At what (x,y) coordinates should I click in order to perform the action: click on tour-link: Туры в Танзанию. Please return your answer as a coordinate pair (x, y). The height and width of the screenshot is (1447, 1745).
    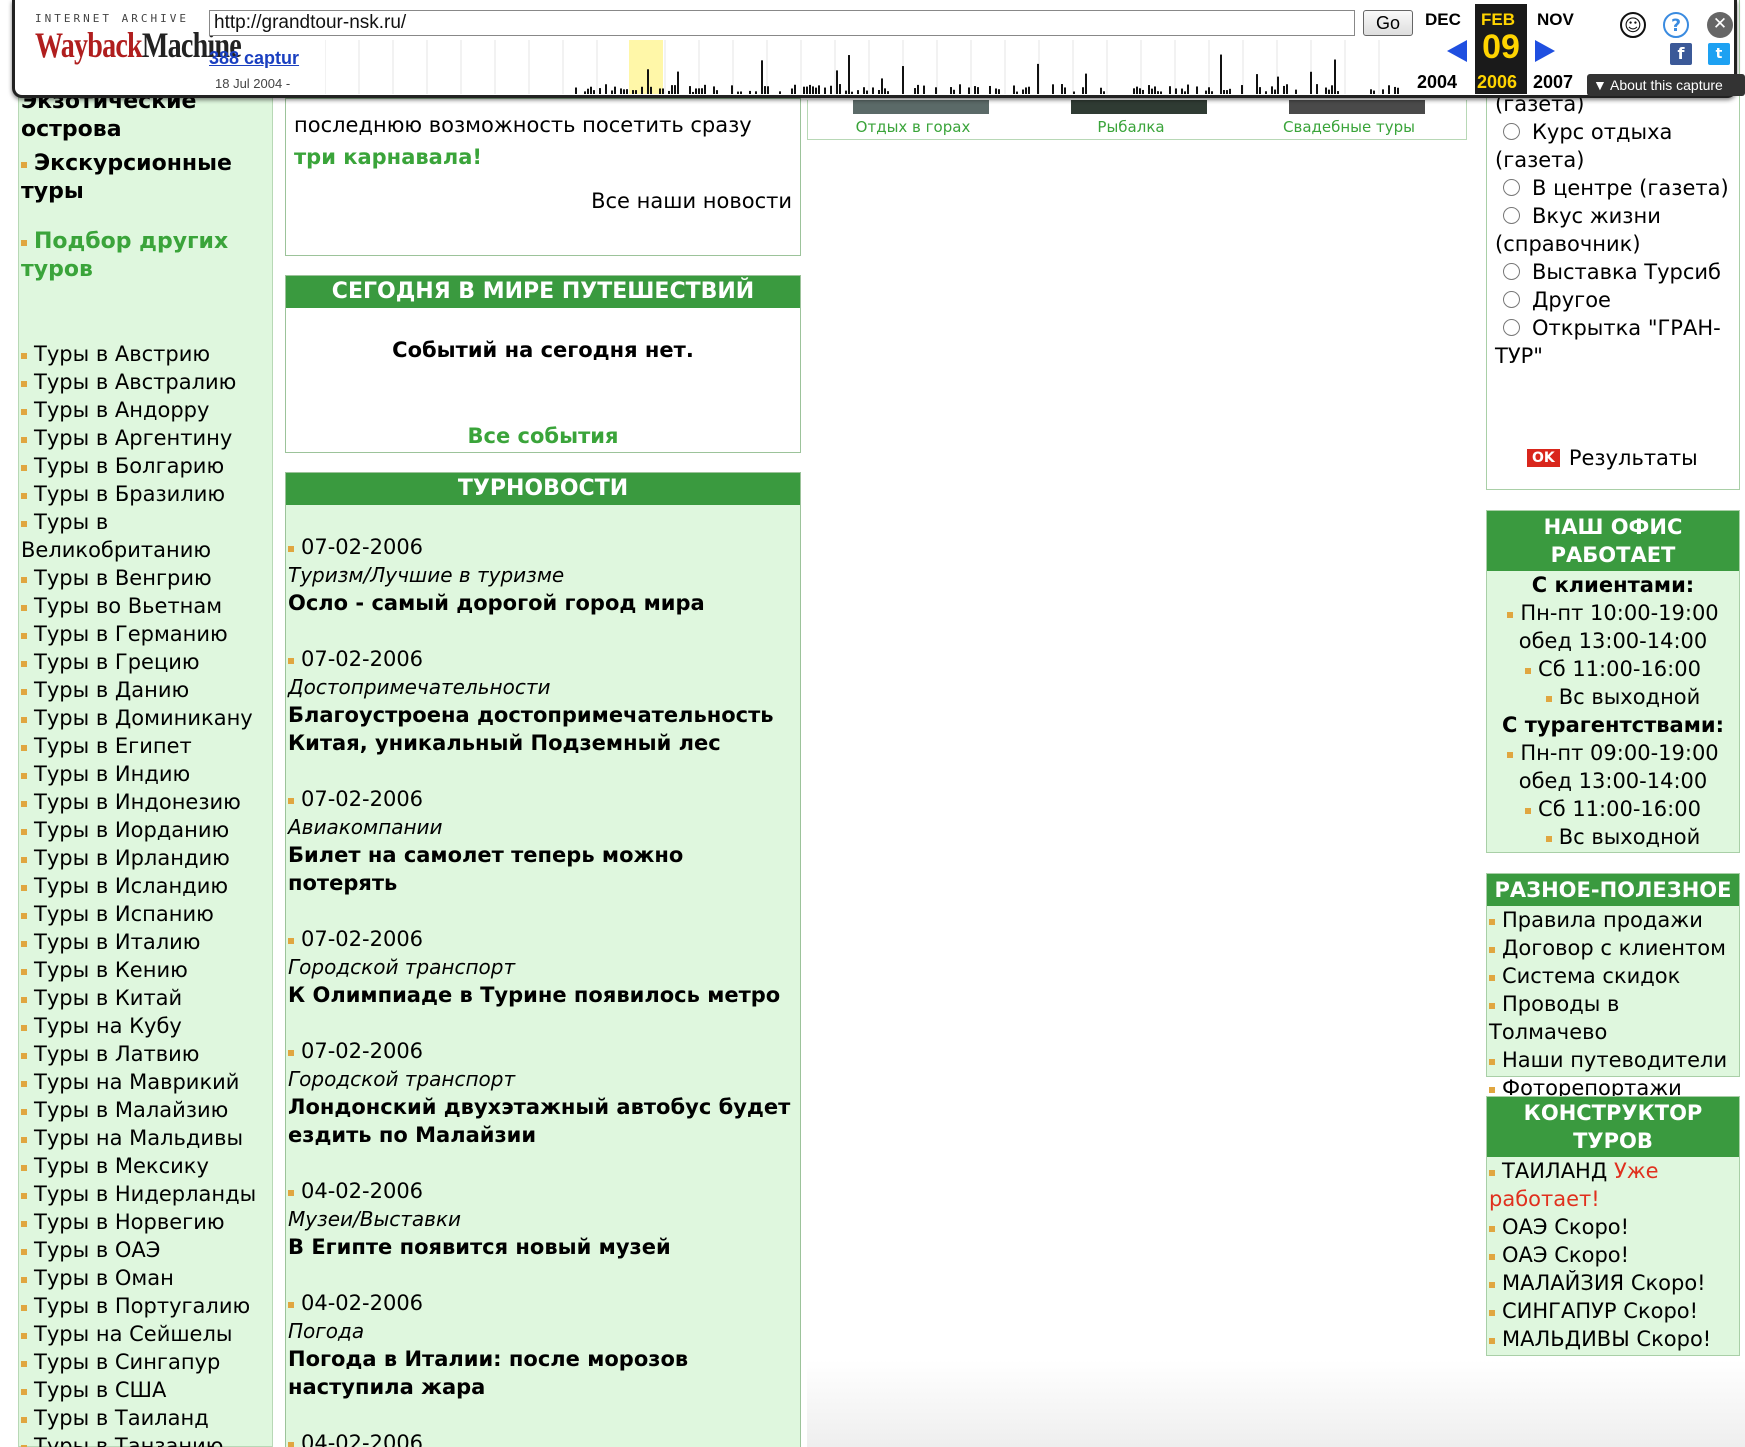
    Looking at the image, I should click on (143, 1439).